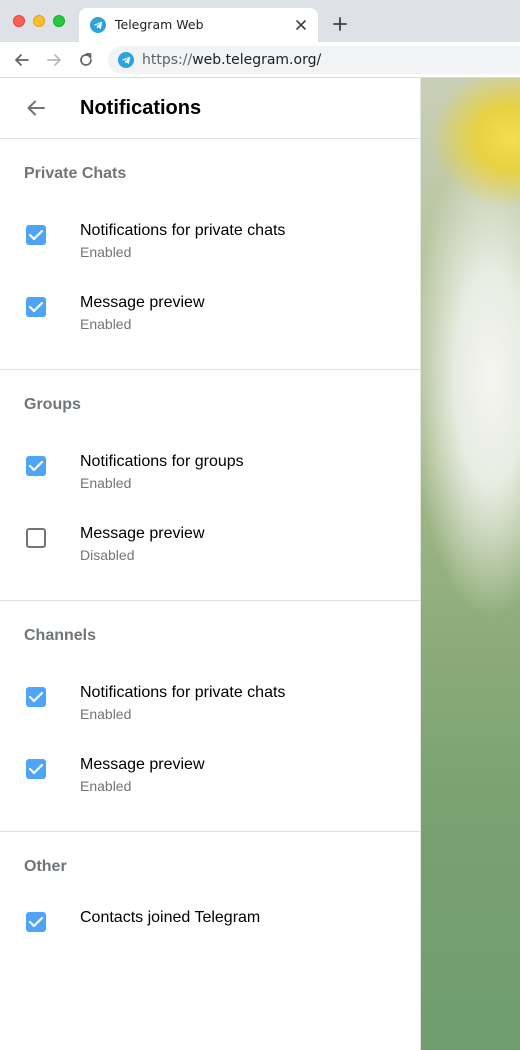 The image size is (520, 1050). What do you see at coordinates (86, 60) in the screenshot?
I see `reload-icon` at bounding box center [86, 60].